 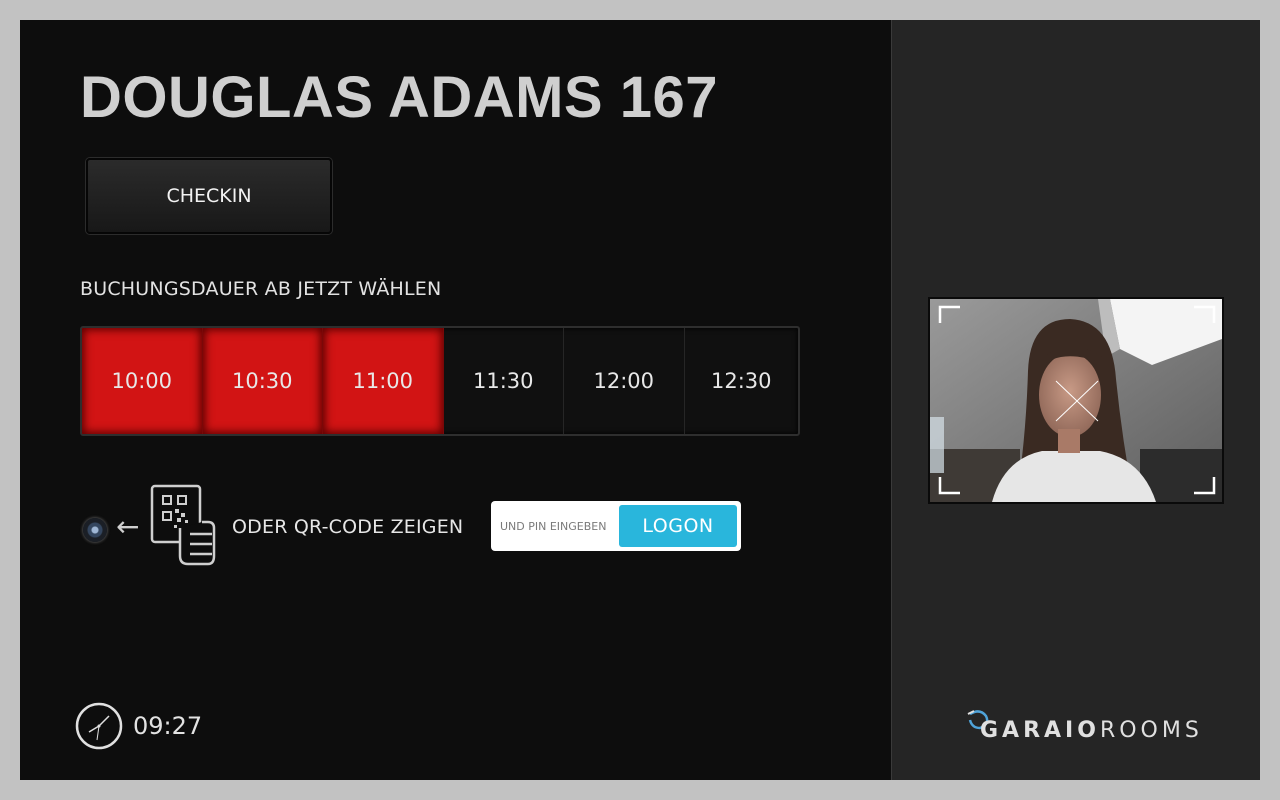 I want to click on login-row: ← ODER QR-CODE ZEIGEN LOGON, so click(x=430, y=526).